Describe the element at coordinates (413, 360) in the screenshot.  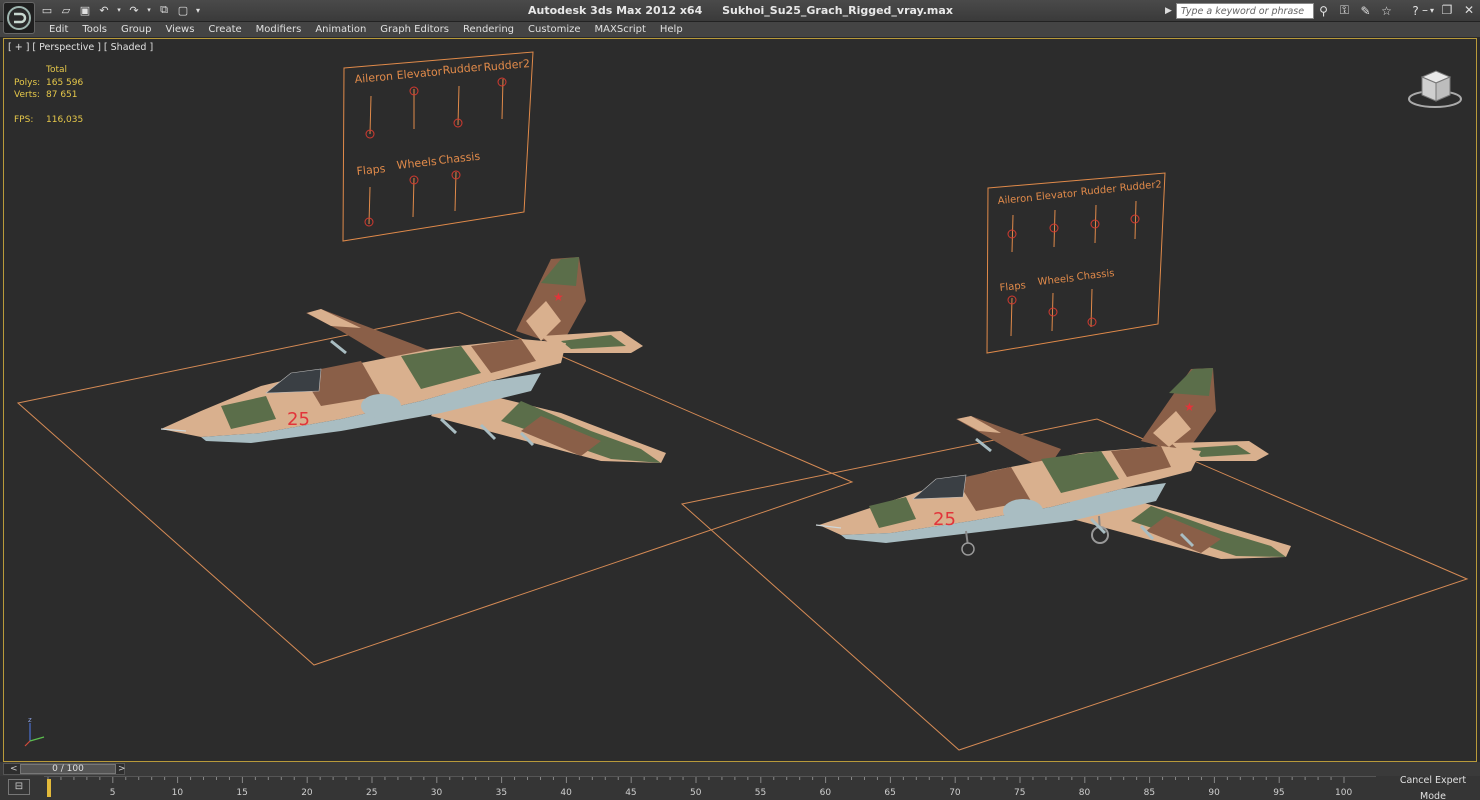
I see `su25-aircraft-left: 25 ★` at that location.